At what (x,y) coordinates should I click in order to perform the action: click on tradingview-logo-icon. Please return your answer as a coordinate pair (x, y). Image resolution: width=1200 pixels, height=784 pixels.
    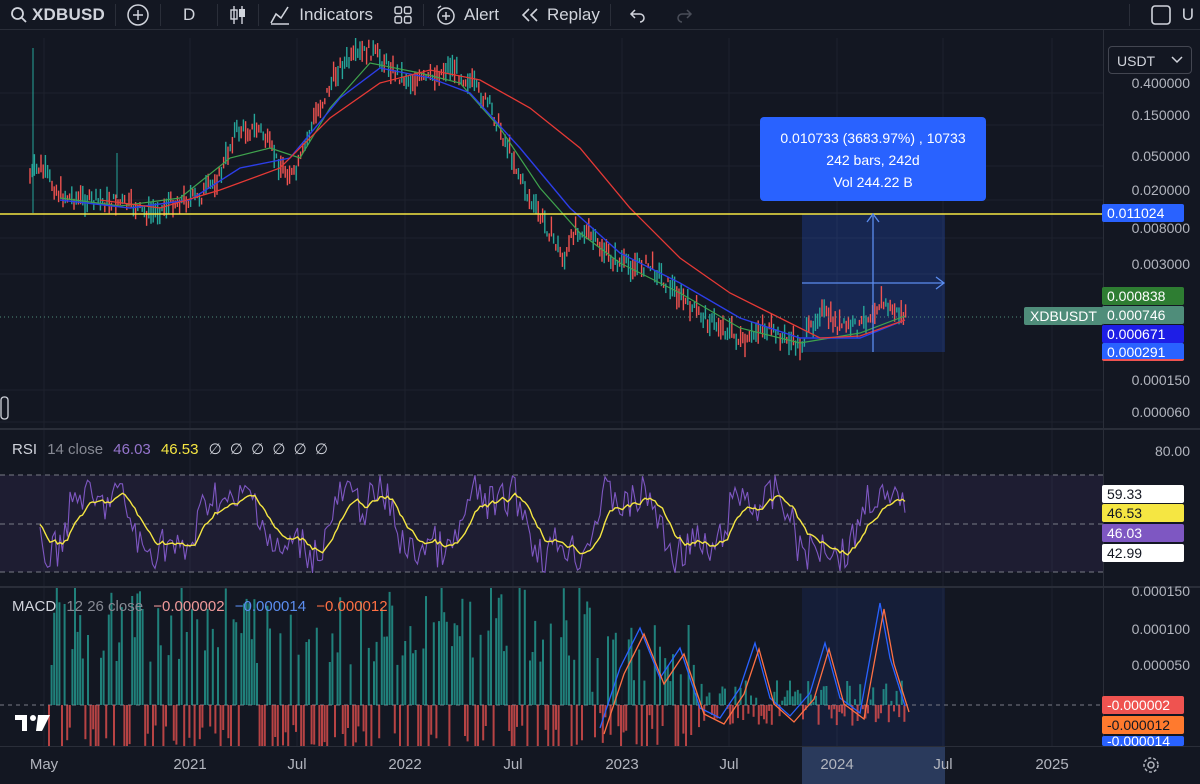
    Looking at the image, I should click on (33, 723).